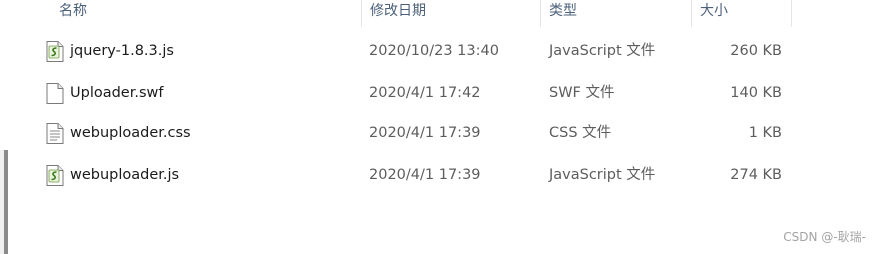  I want to click on file-name: jquery-1.8.3.js, so click(122, 51).